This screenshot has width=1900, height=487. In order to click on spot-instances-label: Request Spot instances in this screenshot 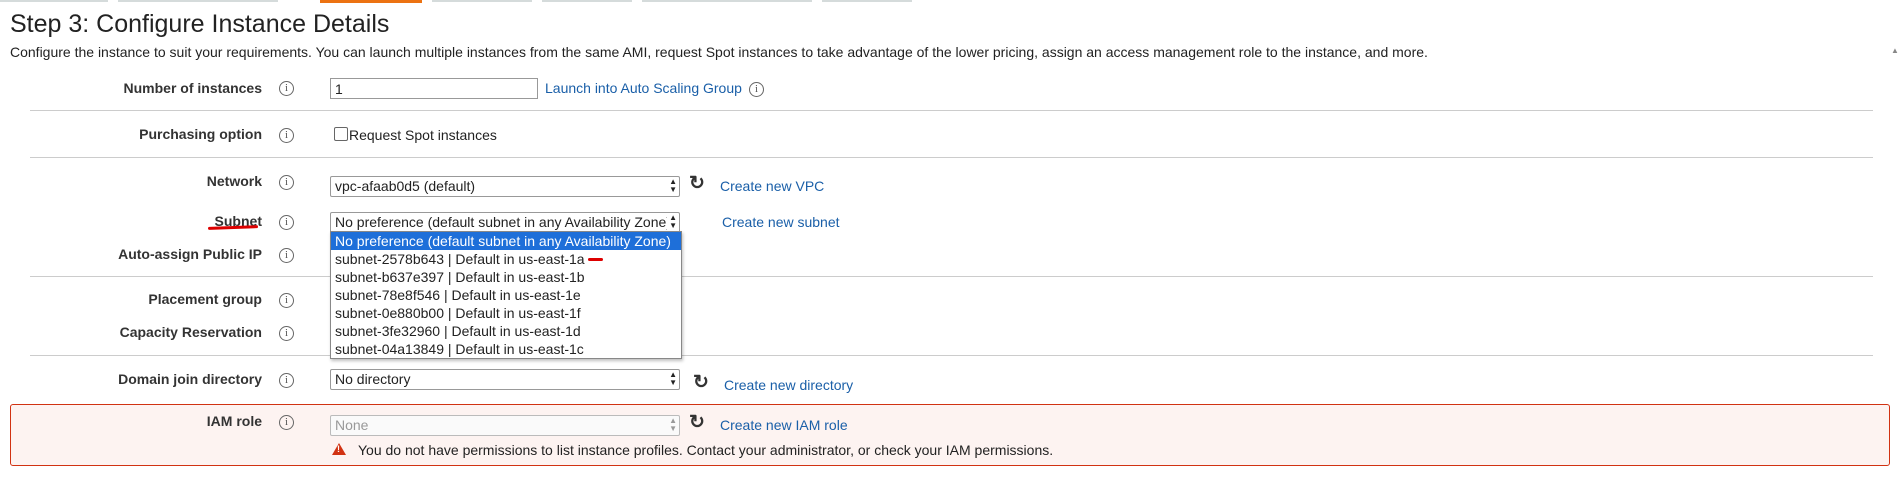, I will do `click(423, 135)`.